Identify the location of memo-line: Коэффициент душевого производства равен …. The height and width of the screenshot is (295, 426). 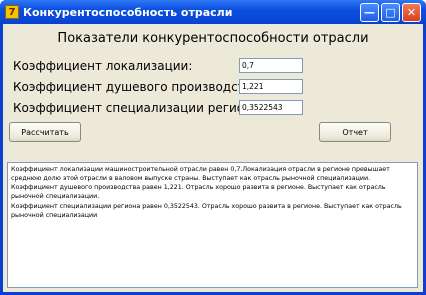
(198, 192).